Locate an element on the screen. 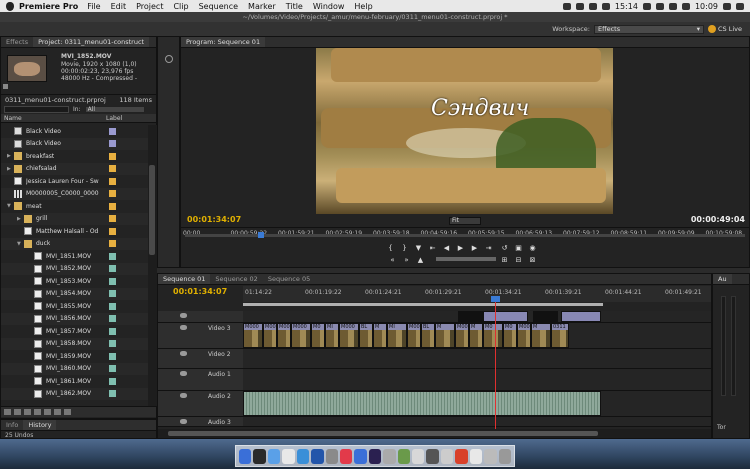 The height and width of the screenshot is (469, 750). dropbox-icon is located at coordinates (566, 6).